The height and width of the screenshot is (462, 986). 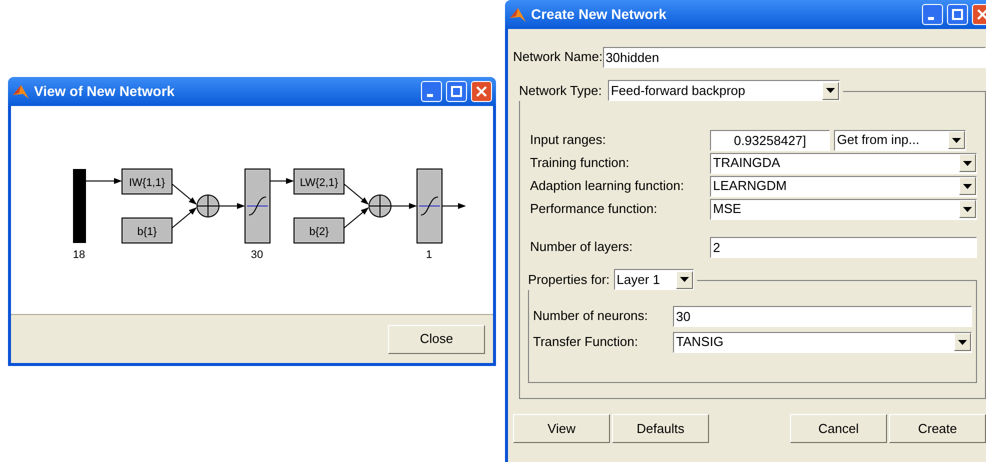 I want to click on field-label: Number of layers:, so click(x=581, y=247).